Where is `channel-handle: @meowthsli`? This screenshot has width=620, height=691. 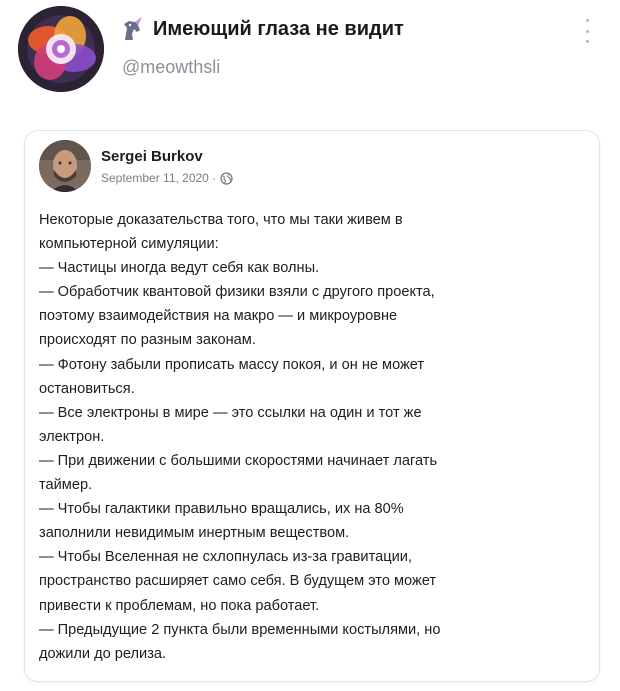 channel-handle: @meowthsli is located at coordinates (171, 67).